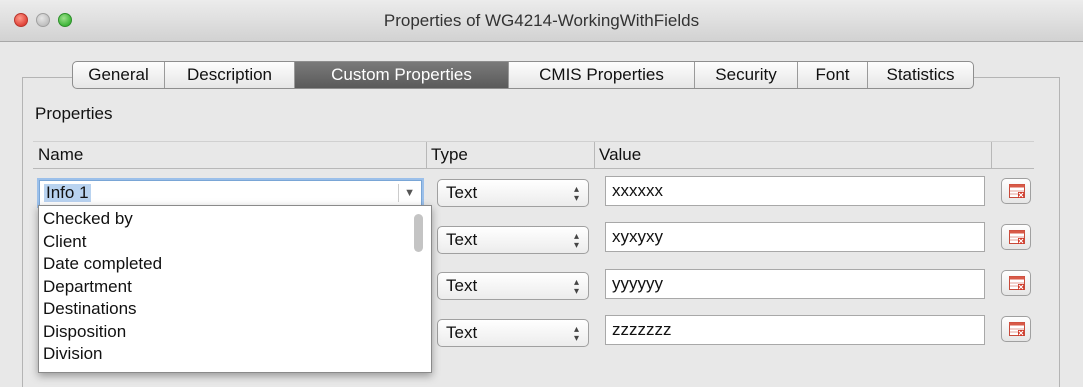 The height and width of the screenshot is (387, 1083). What do you see at coordinates (230, 75) in the screenshot?
I see `tab-description: Description` at bounding box center [230, 75].